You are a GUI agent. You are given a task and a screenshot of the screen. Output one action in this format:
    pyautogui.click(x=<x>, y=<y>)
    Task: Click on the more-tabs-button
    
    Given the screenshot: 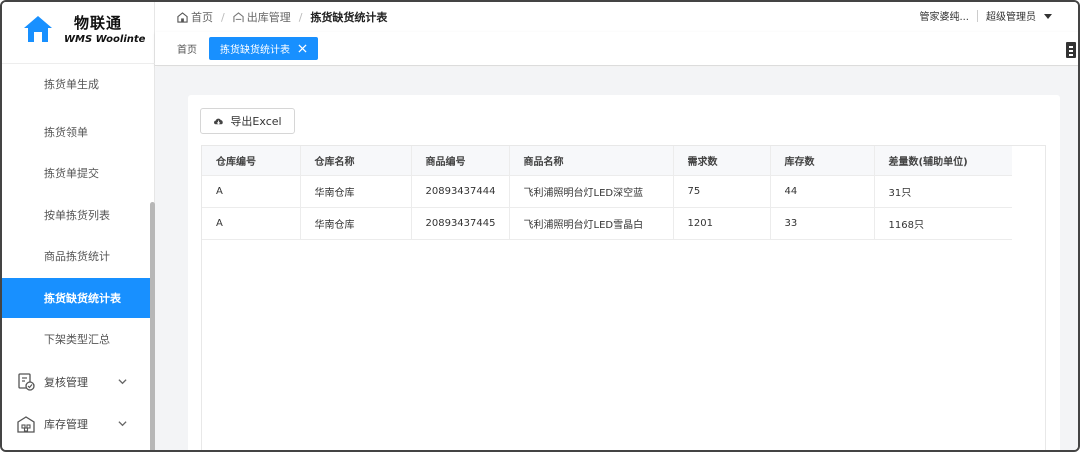 What is the action you would take?
    pyautogui.click(x=1071, y=50)
    